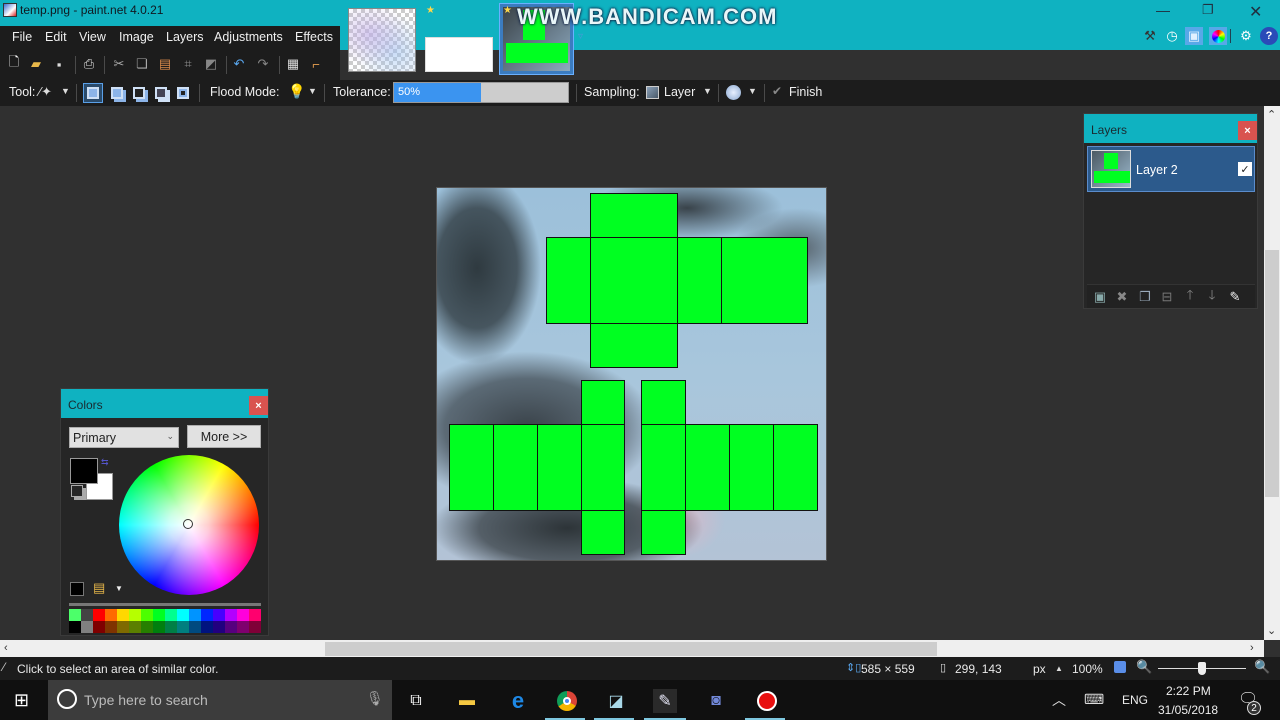 This screenshot has width=1280, height=720. Describe the element at coordinates (119, 64) in the screenshot. I see `cut-icon: ✂` at that location.